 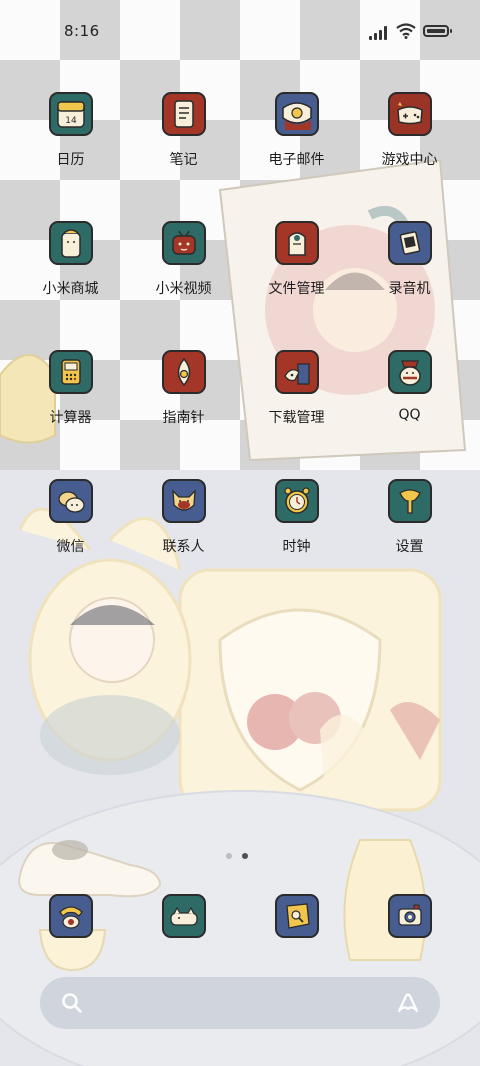 I want to click on app-game-center: 游戏中心, so click(x=409, y=156).